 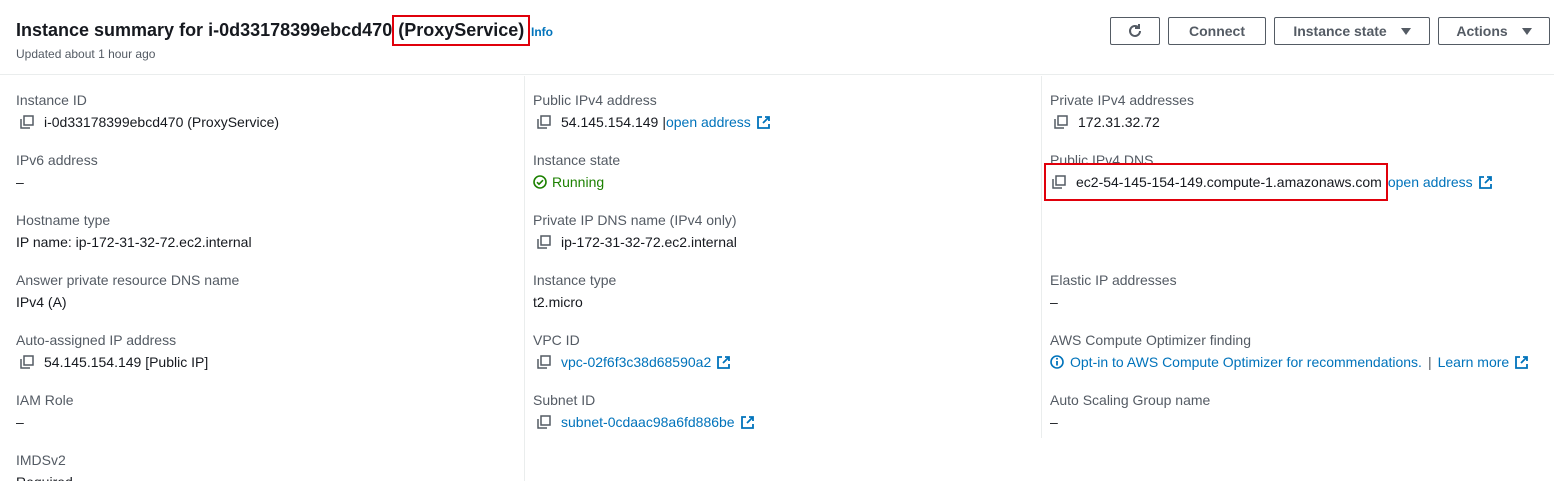 I want to click on field-value: Running, so click(x=576, y=182).